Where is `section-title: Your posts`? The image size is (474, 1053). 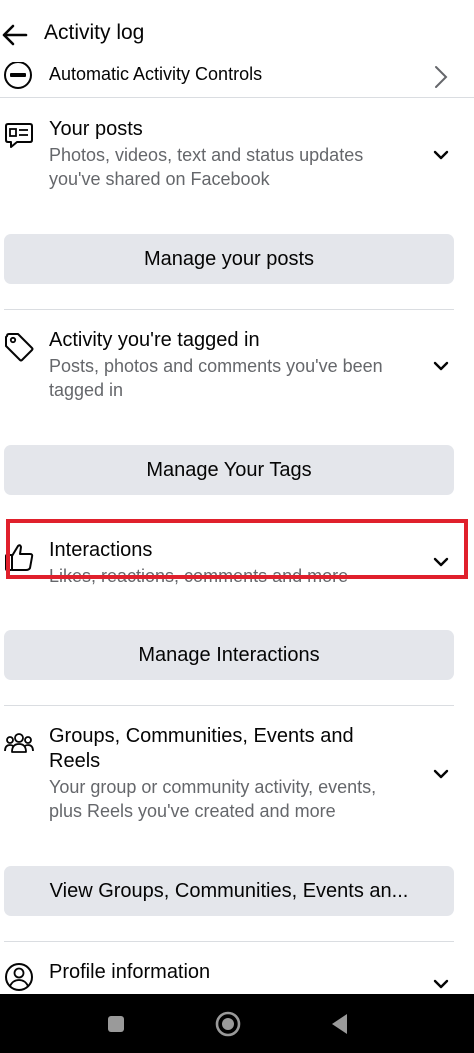
section-title: Your posts is located at coordinates (96, 129).